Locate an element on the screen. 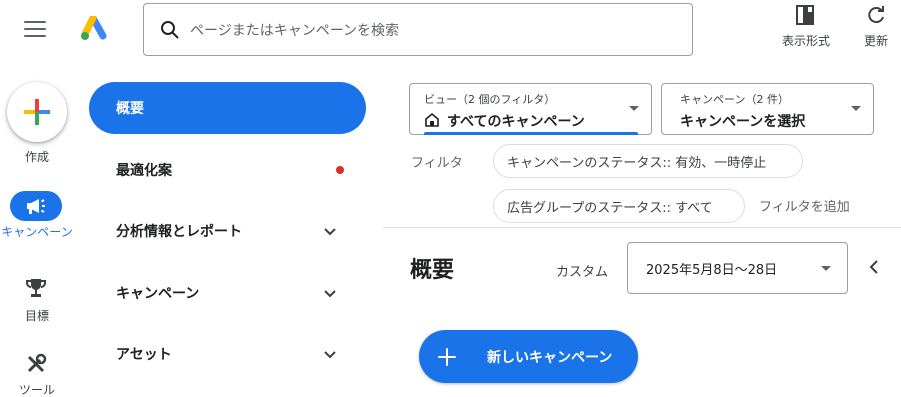  nav-item-label: 最適化案 is located at coordinates (144, 171).